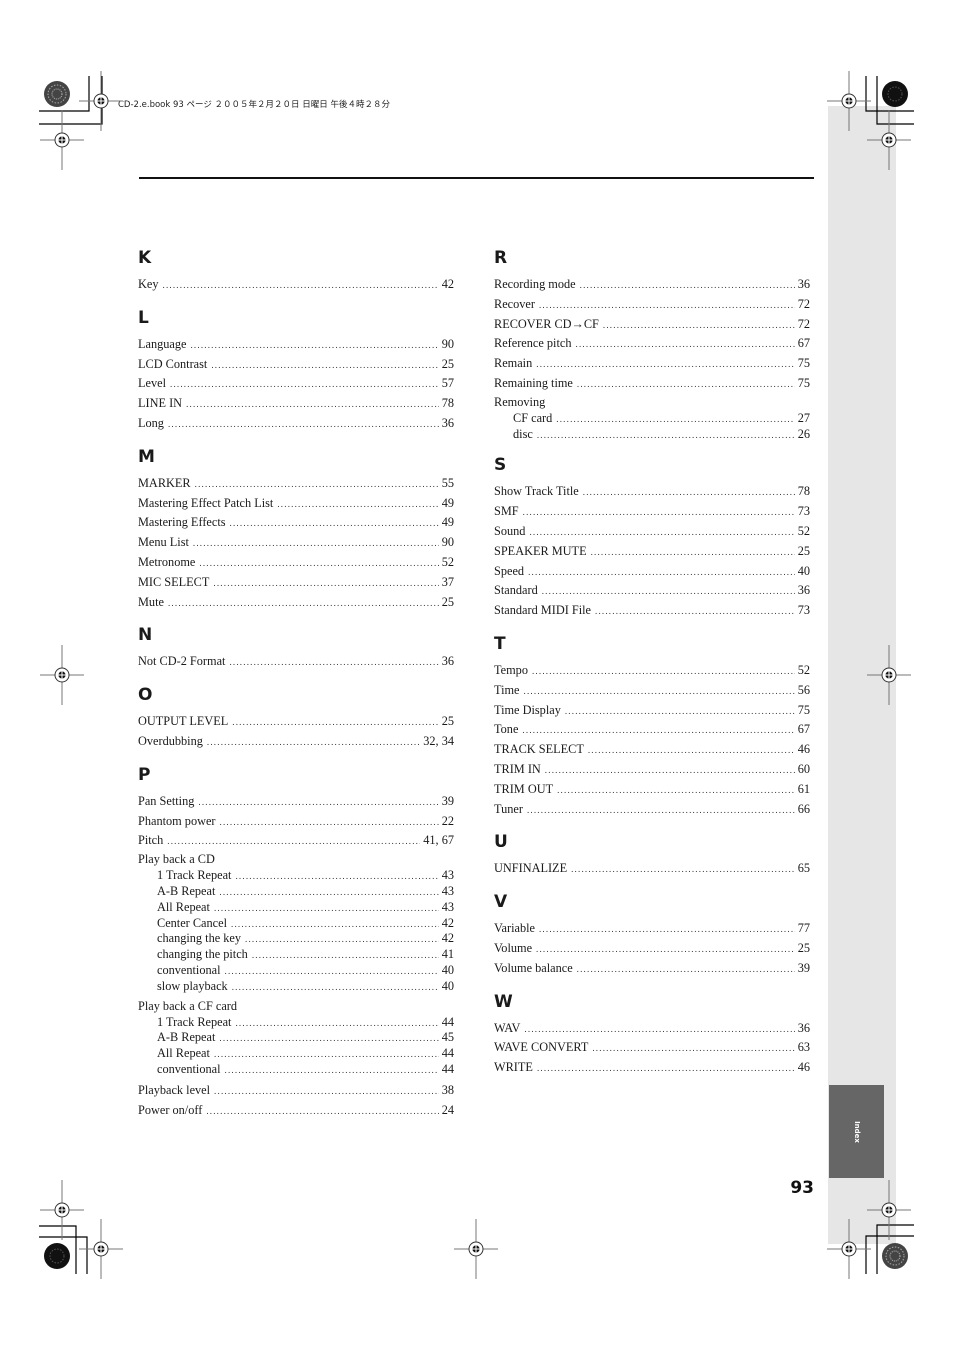 This screenshot has width=954, height=1351. I want to click on index-entry: Long 36, so click(296, 424).